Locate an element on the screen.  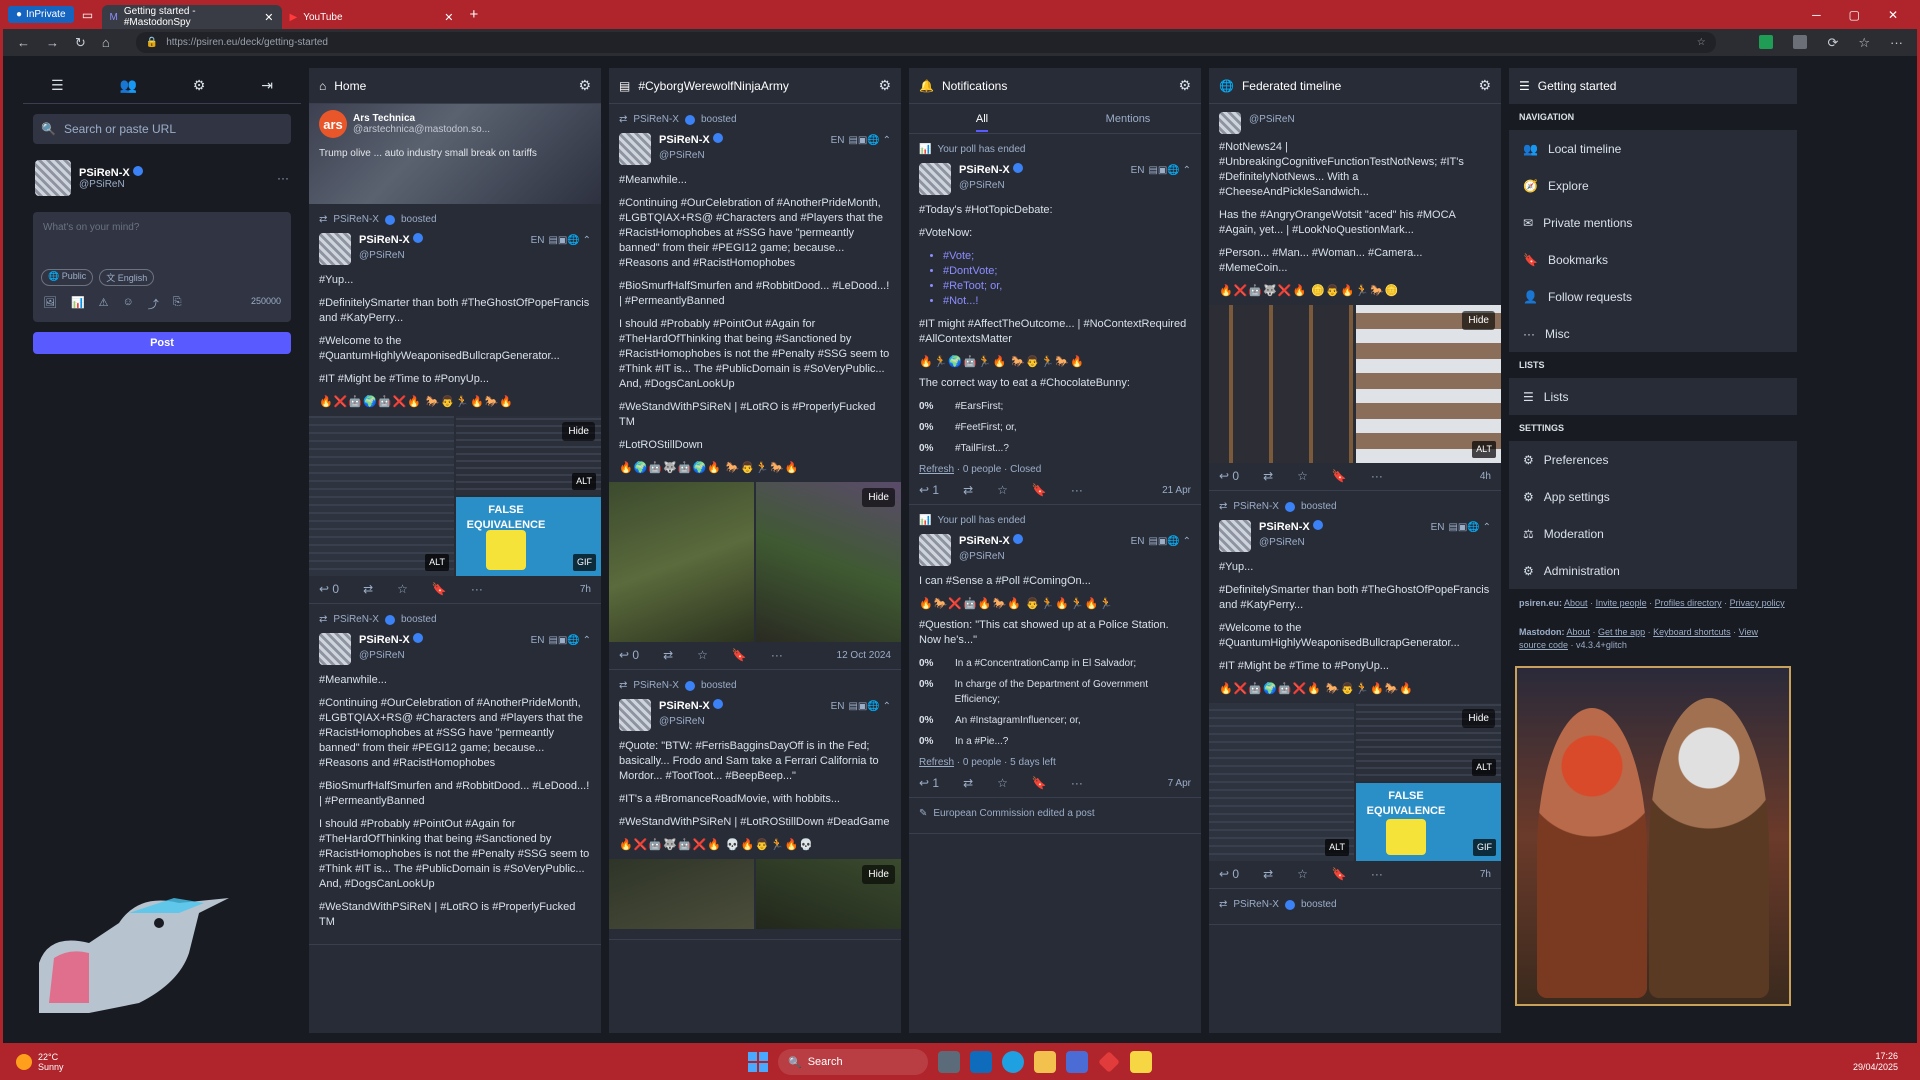
column-header-federated: 🌐 Federated timeline ⚙ is located at coordinates (1355, 86).